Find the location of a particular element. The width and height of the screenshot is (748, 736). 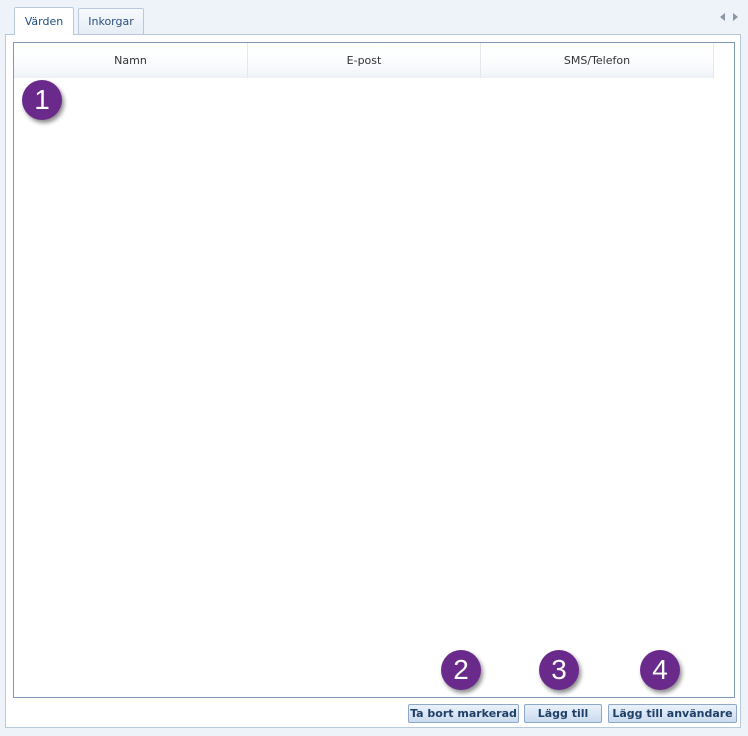

tab-varden: Värden is located at coordinates (44, 21).